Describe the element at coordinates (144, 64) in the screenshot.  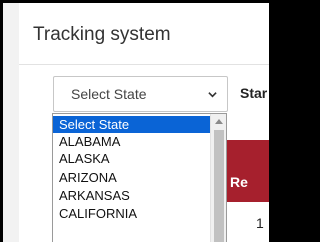
I see `title-divider` at that location.